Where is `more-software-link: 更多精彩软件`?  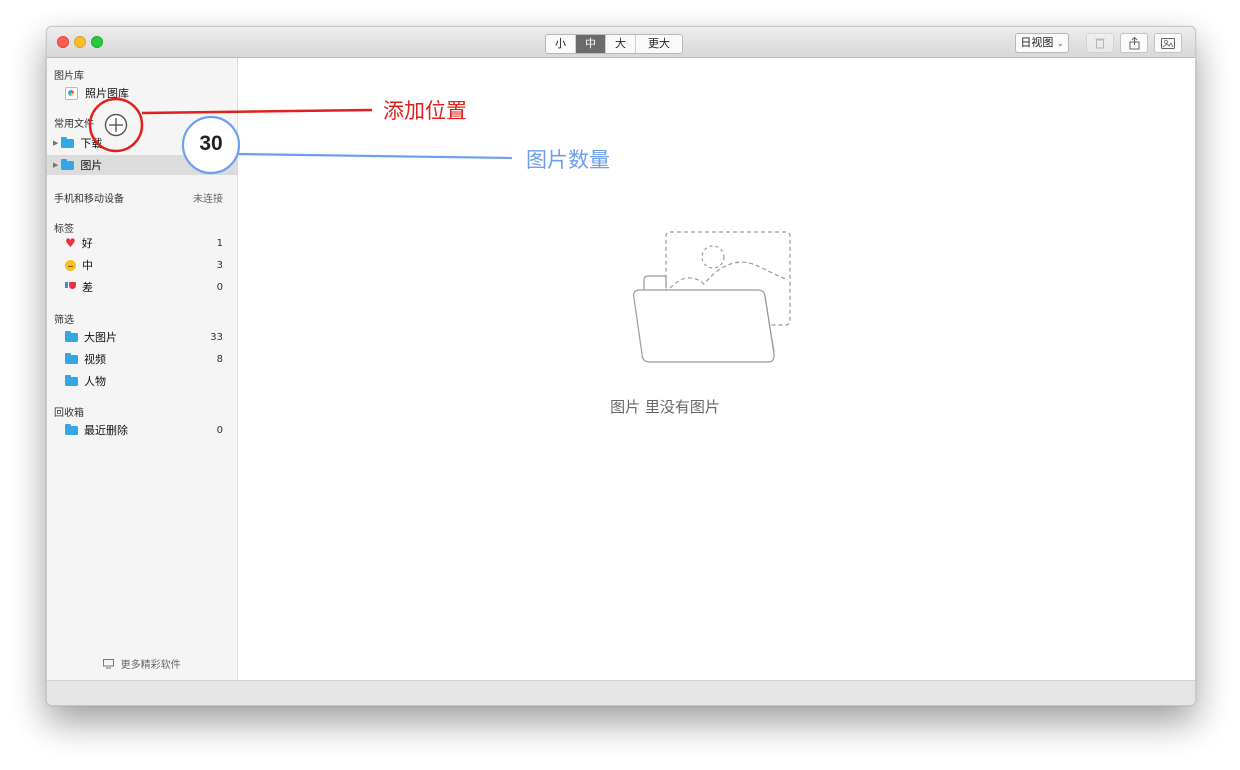 more-software-link: 更多精彩软件 is located at coordinates (142, 663).